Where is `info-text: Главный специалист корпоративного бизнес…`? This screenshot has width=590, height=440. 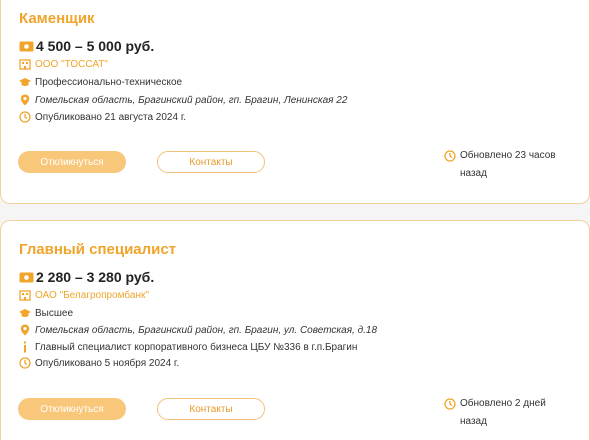 info-text: Главный специалист корпоративного бизнес… is located at coordinates (196, 347).